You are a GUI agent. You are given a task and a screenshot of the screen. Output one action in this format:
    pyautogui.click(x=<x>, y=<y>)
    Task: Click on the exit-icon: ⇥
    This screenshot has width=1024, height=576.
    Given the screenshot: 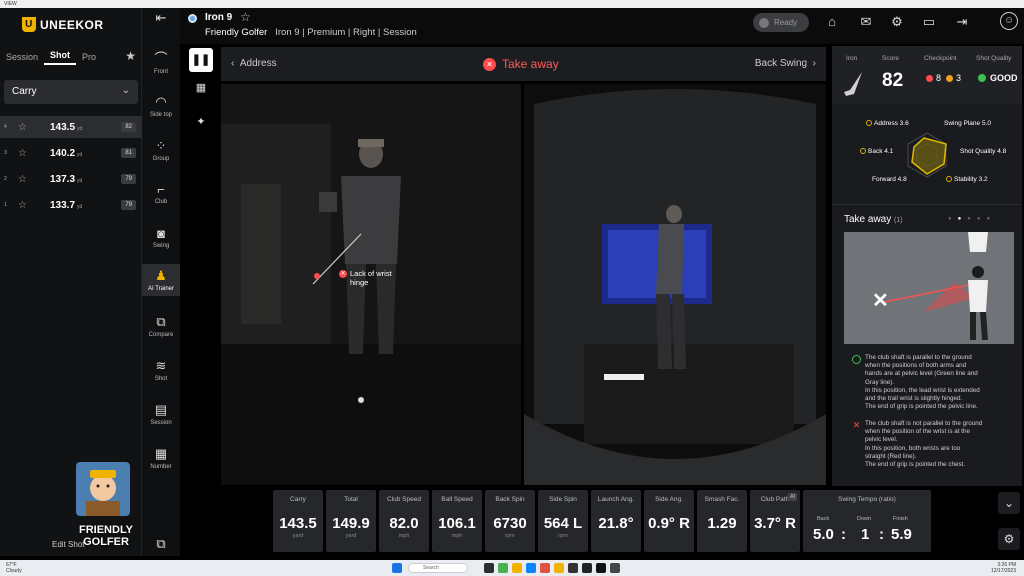 What is the action you would take?
    pyautogui.click(x=962, y=22)
    